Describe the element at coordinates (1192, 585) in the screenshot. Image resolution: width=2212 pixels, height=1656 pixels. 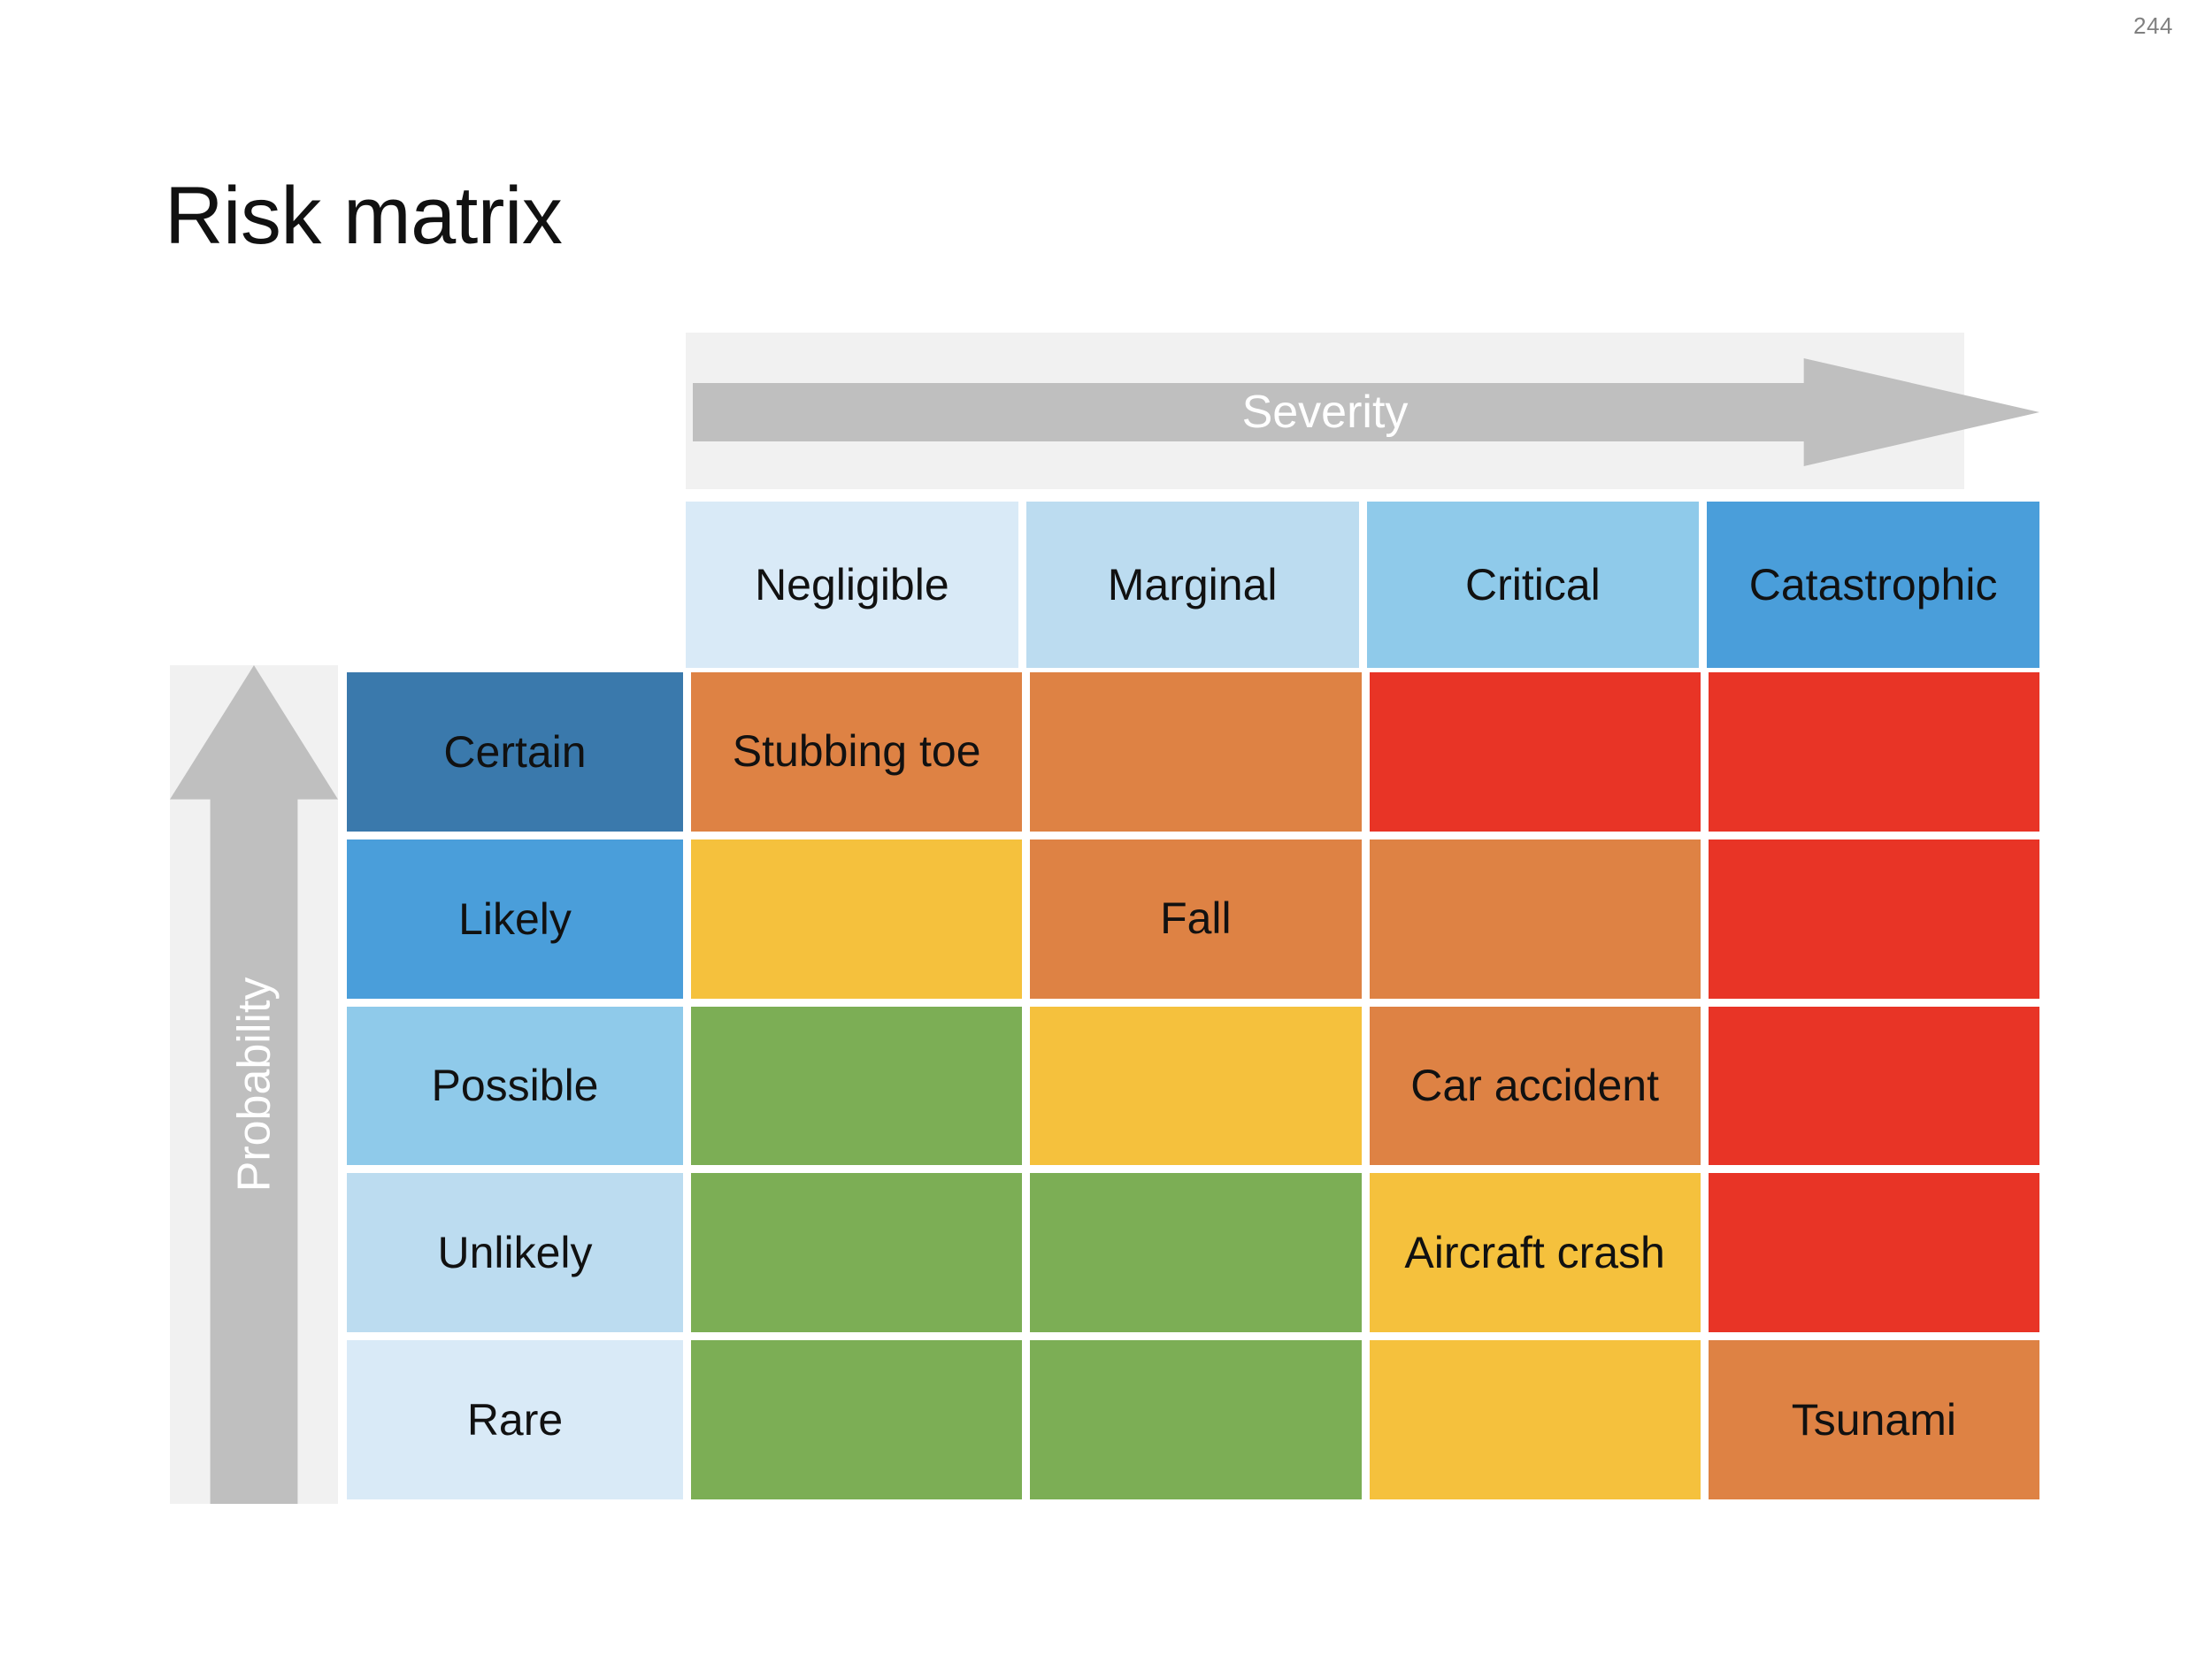
I see `severity-header-marginal: Marginal` at that location.